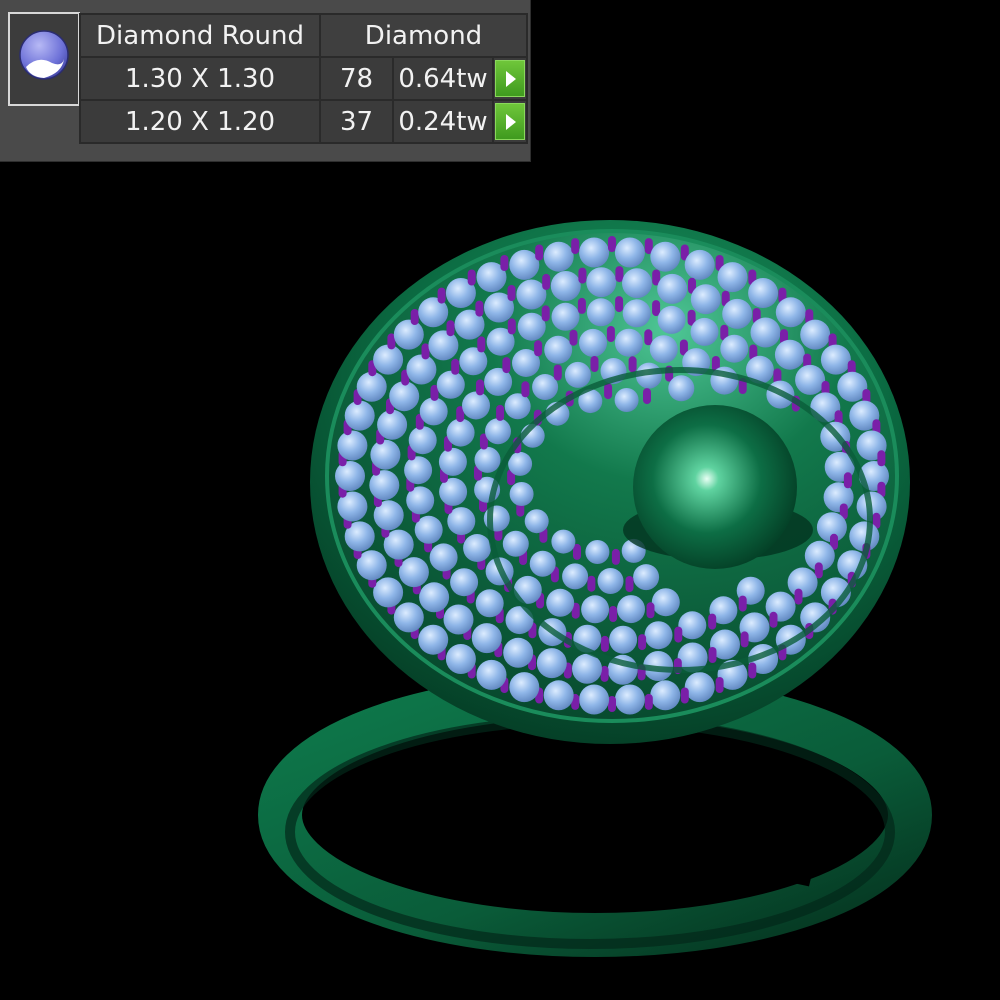 The height and width of the screenshot is (1000, 1000). I want to click on stone-thumbnail, so click(44, 59).